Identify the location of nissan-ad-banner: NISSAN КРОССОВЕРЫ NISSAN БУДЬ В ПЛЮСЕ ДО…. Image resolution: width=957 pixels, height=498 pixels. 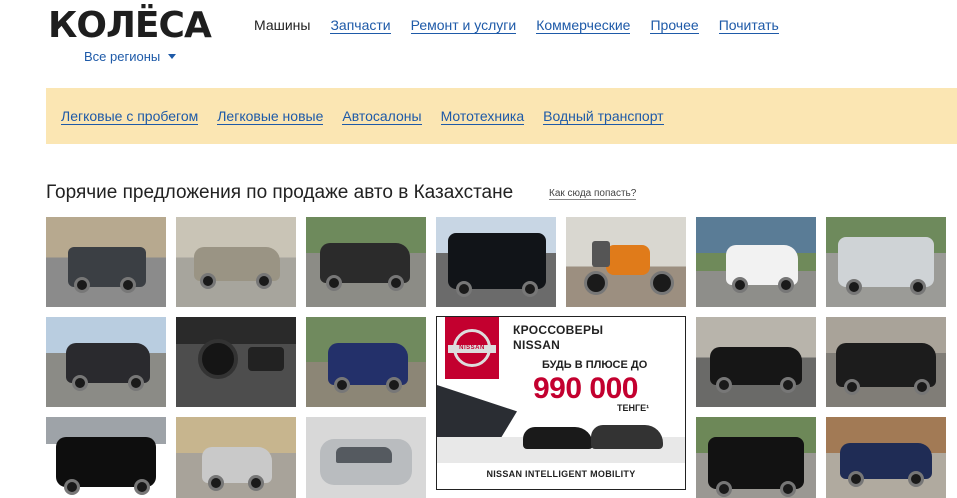
(561, 403).